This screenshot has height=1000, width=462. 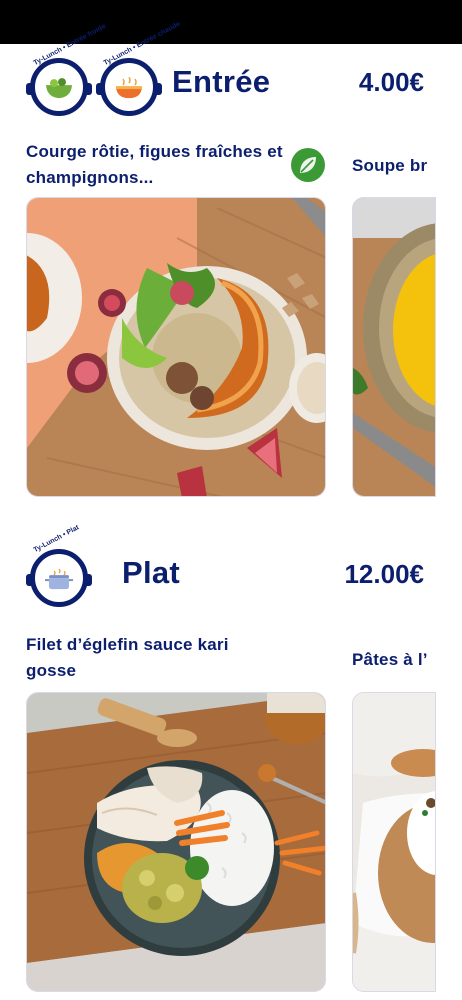 I want to click on menu-item-title: Pâtes à l’, so click(x=390, y=659).